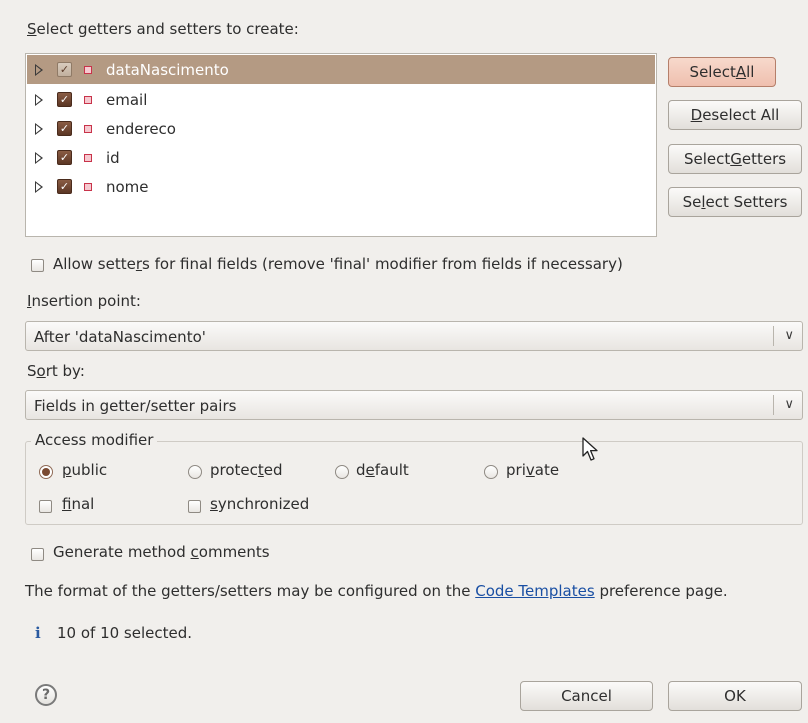 This screenshot has width=808, height=723. What do you see at coordinates (195, 472) in the screenshot?
I see `protected-radio` at bounding box center [195, 472].